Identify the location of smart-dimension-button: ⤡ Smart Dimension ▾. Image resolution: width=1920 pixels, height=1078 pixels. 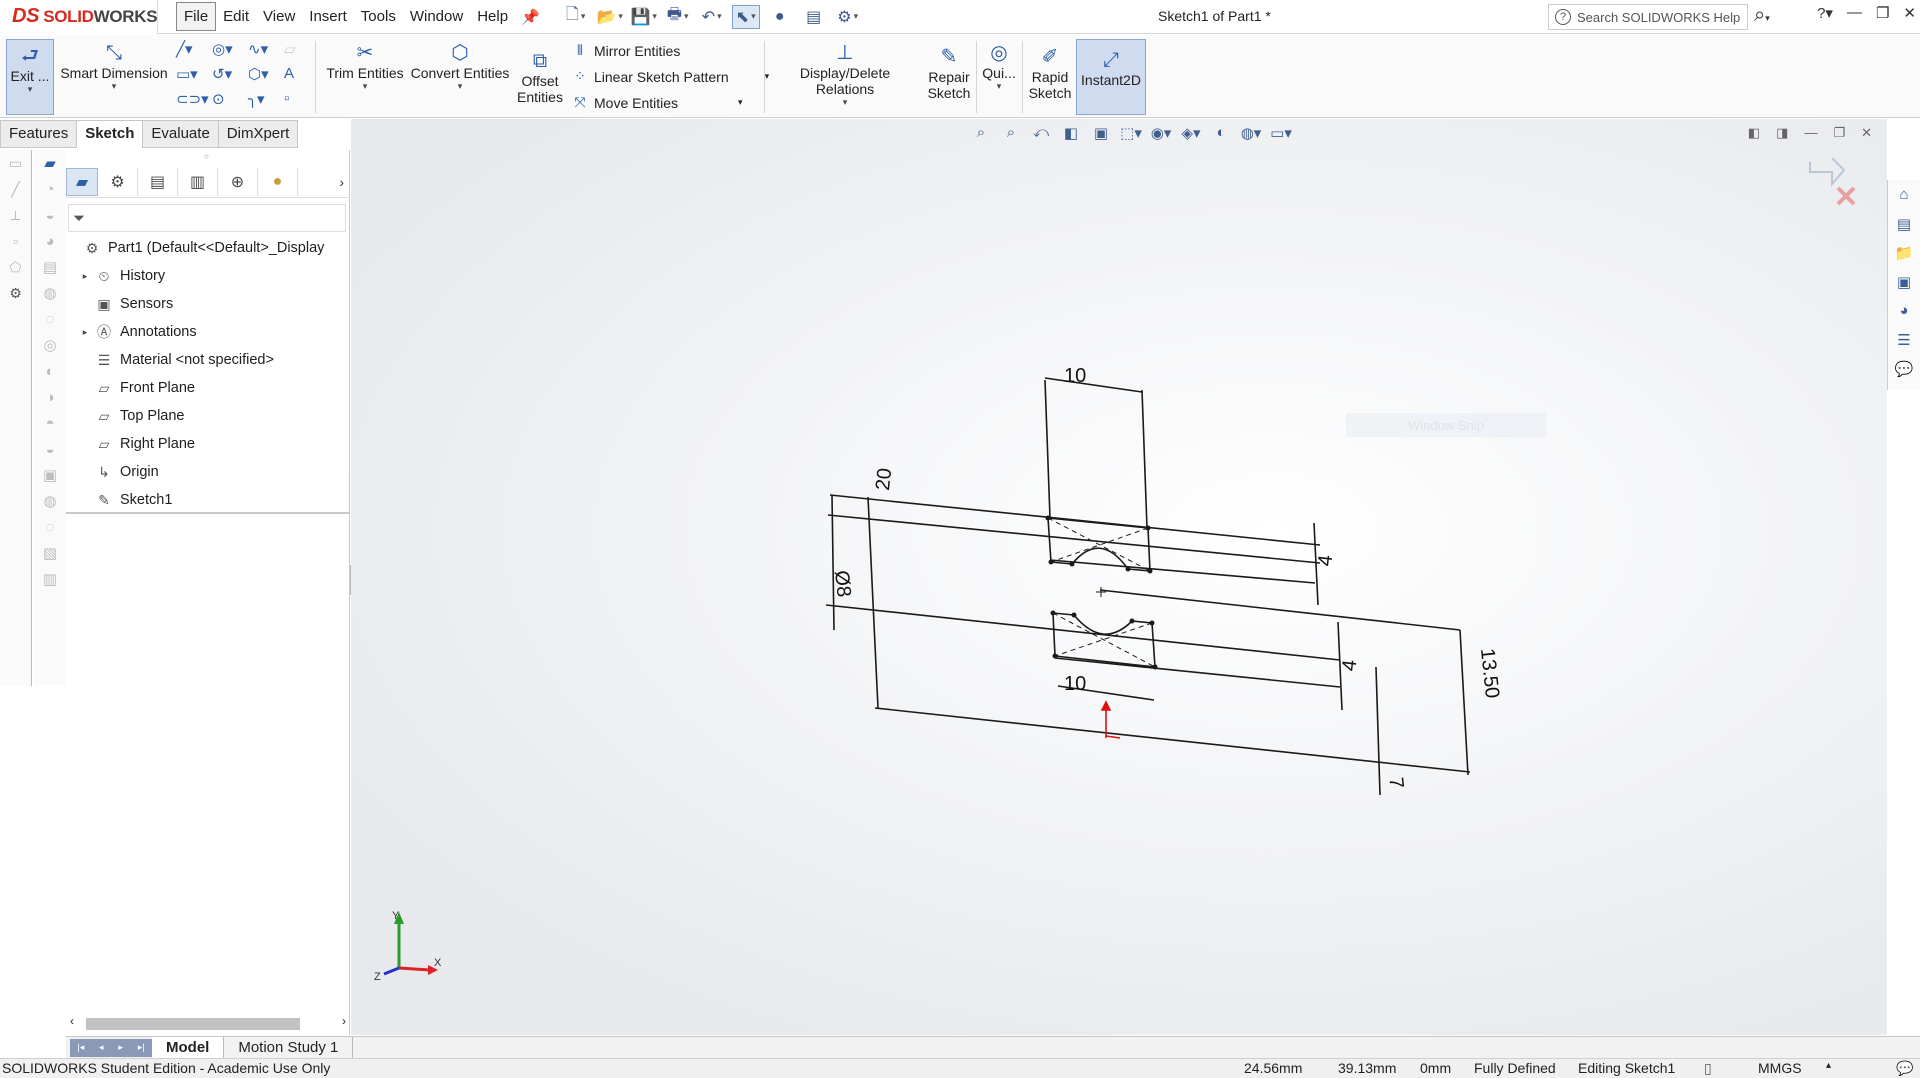
(114, 66).